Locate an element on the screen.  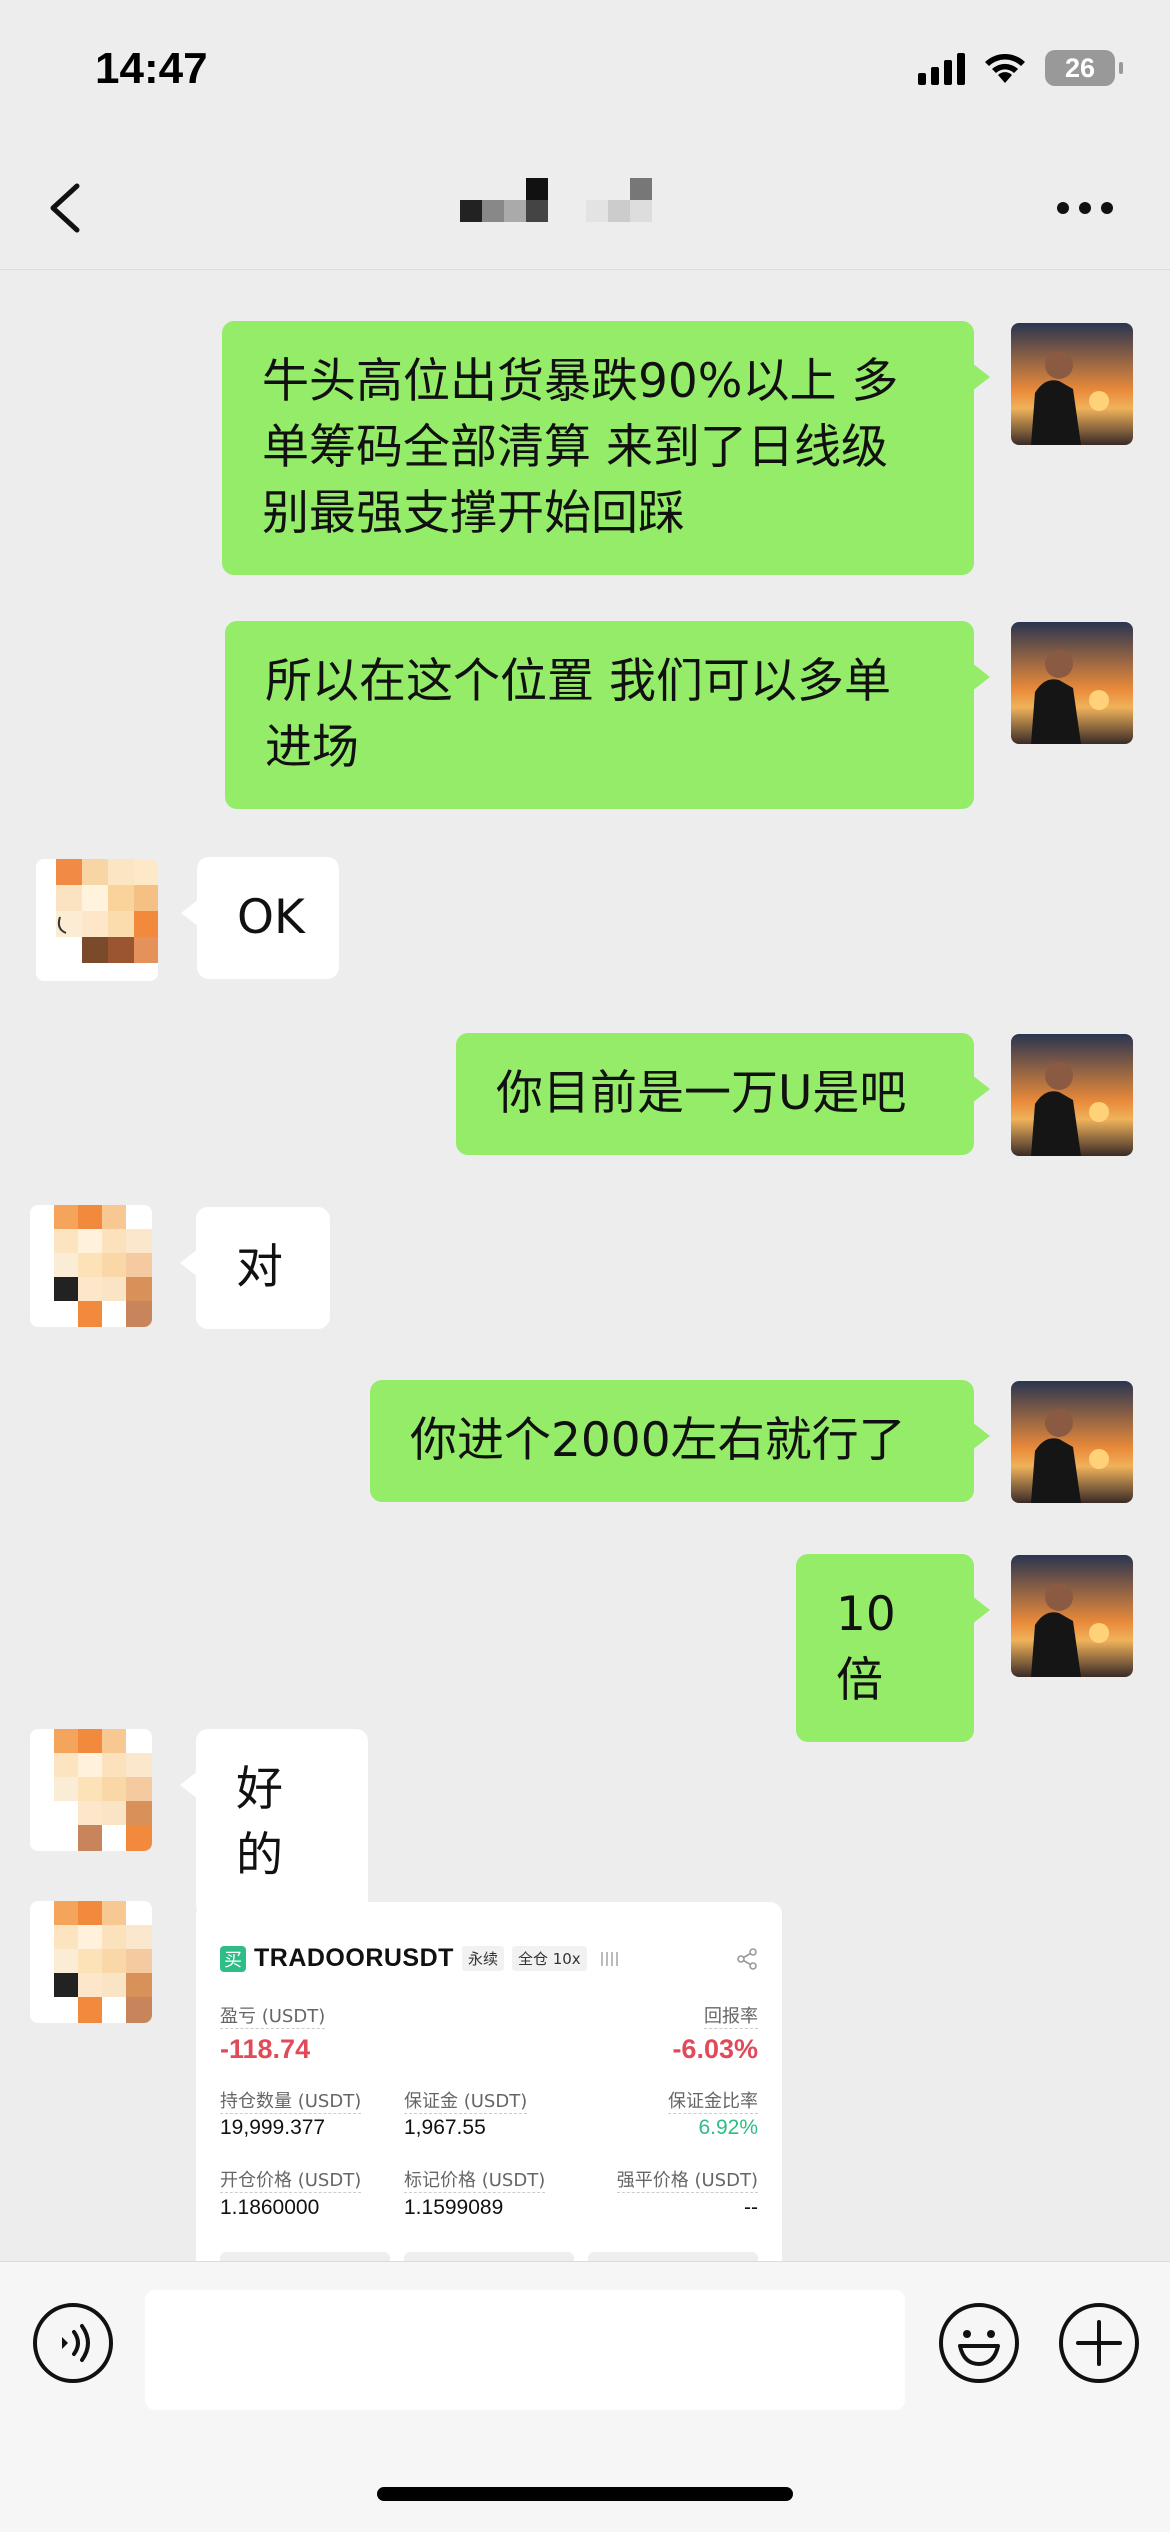
message-bubble-other: 好的 is located at coordinates (274, 1823).